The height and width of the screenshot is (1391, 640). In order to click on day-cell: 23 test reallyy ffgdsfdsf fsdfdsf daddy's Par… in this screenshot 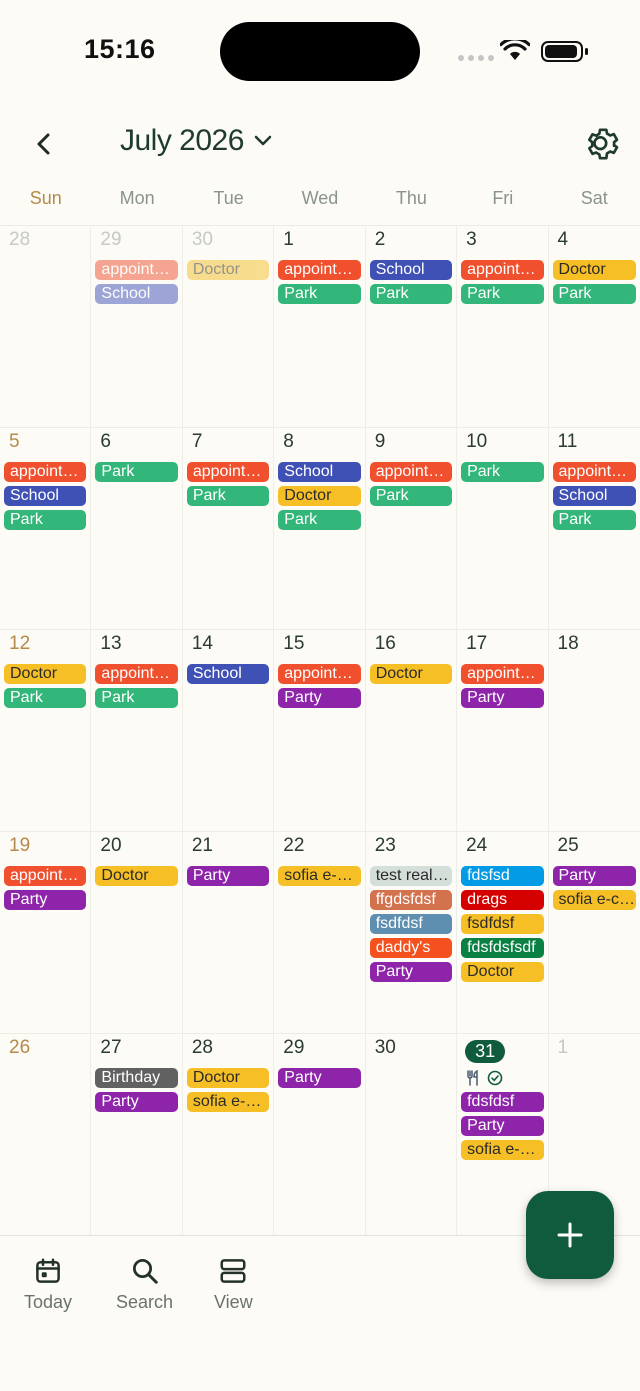, I will do `click(412, 932)`.